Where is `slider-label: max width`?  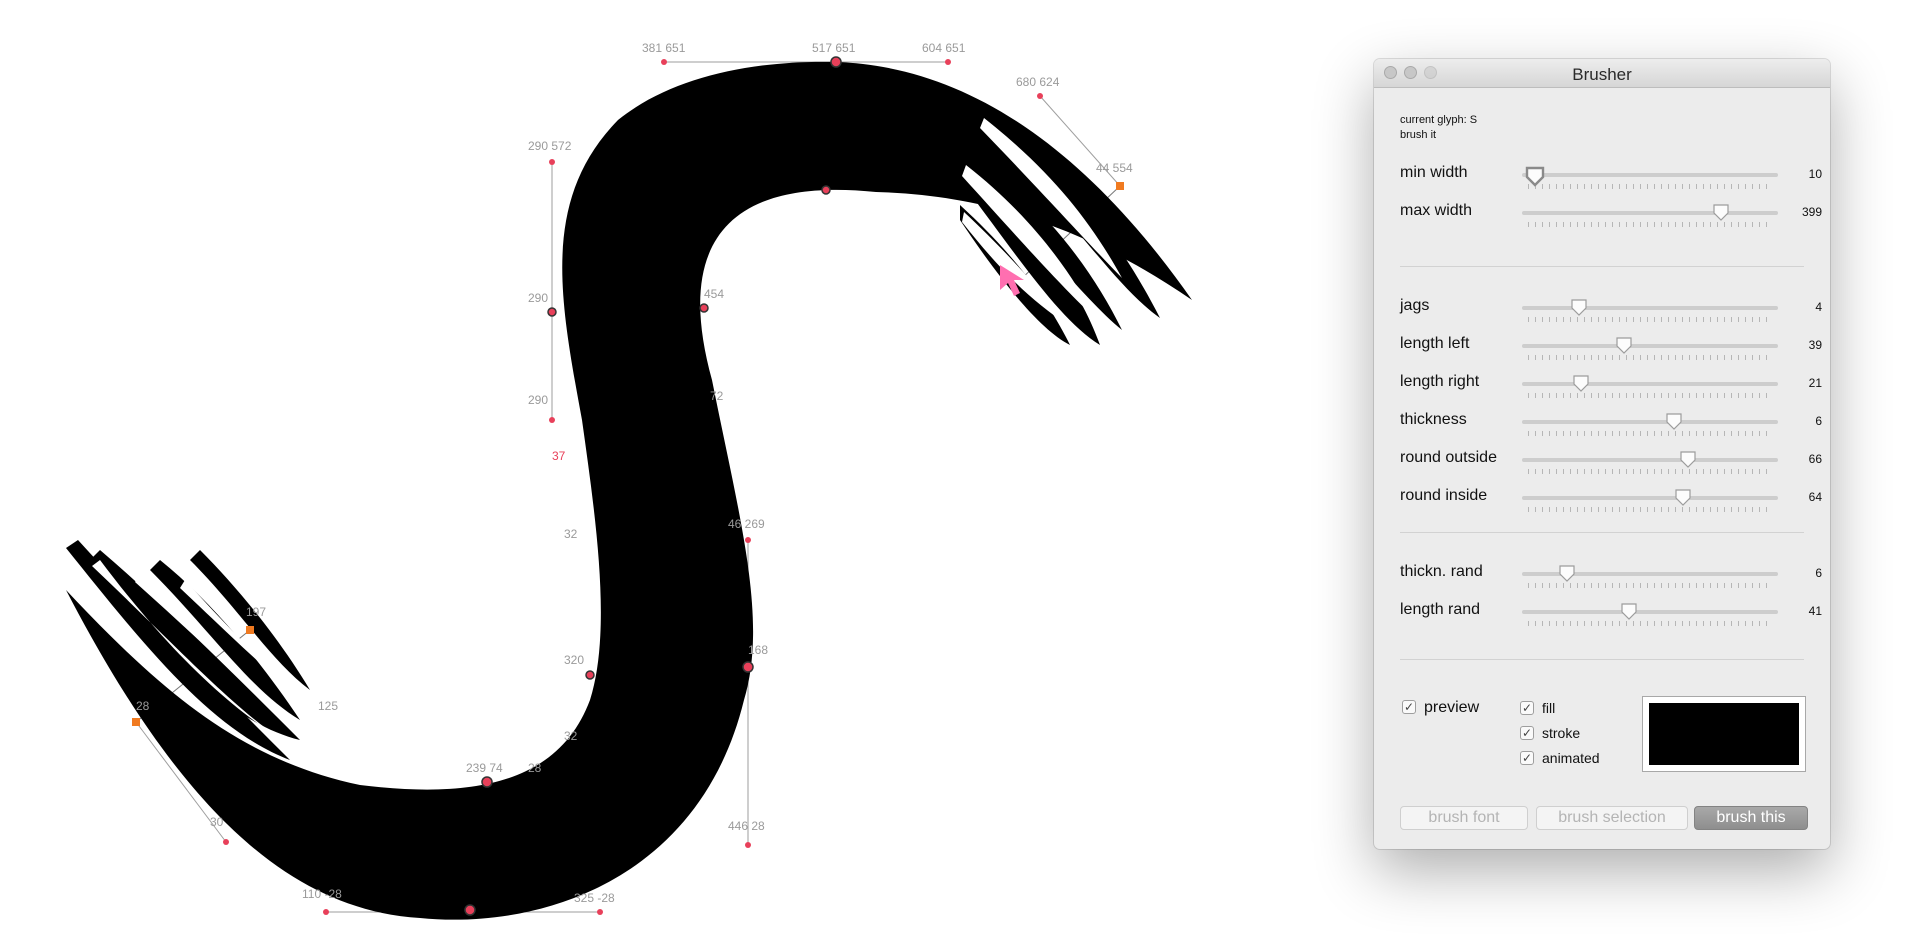 slider-label: max width is located at coordinates (1436, 210).